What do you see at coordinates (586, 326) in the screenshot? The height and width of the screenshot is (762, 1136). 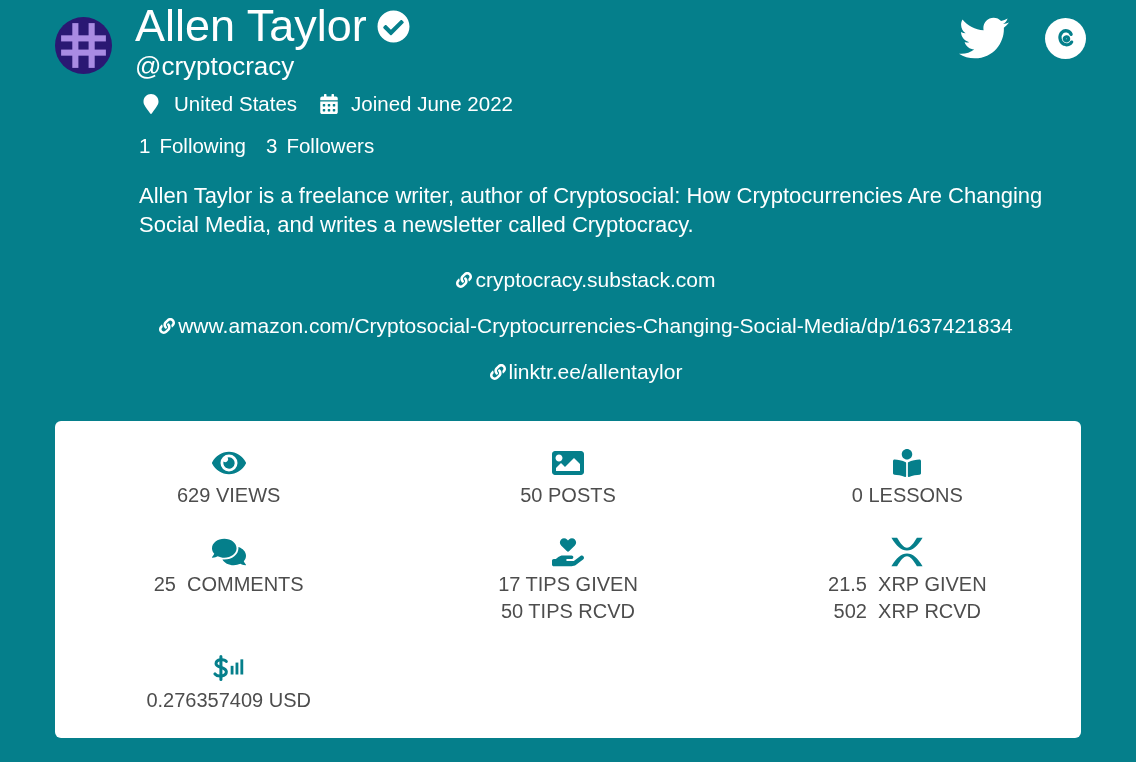 I see `profile-link: www.amazon.com/Cryptosocial-Cryptocurrencies-Changing-Social-Media/dp/1637421834` at bounding box center [586, 326].